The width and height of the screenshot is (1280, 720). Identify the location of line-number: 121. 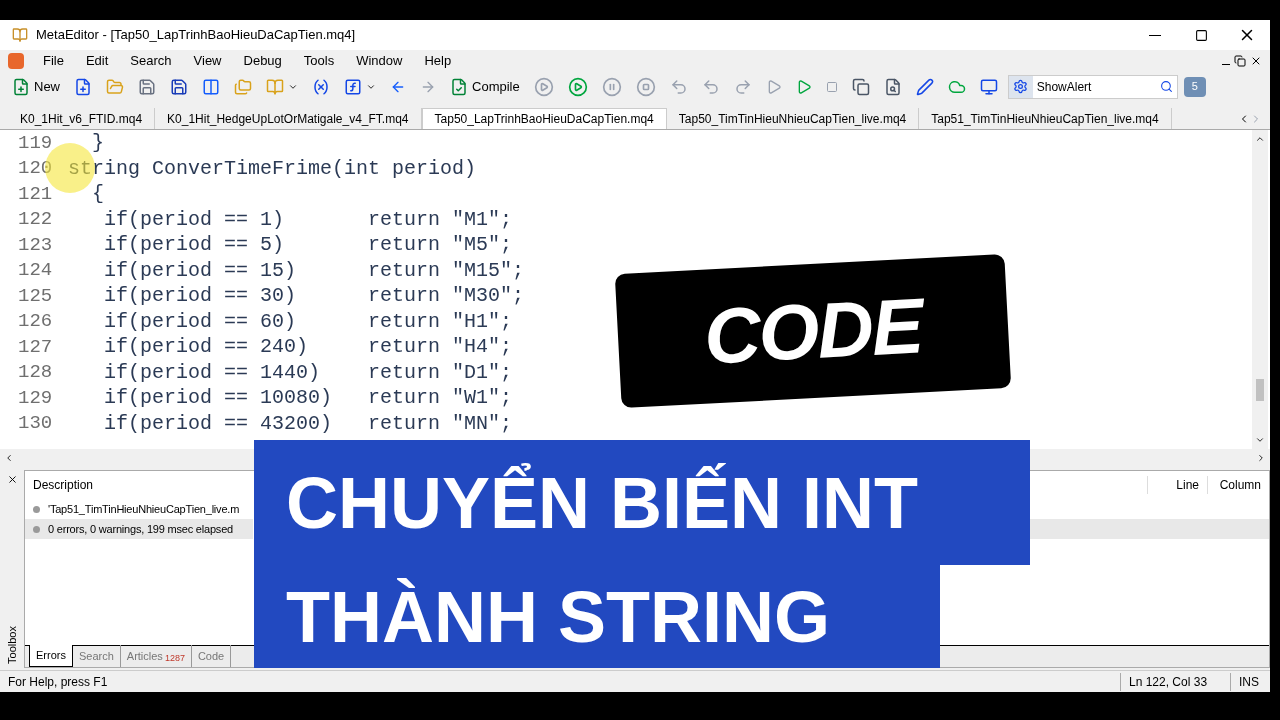
(35, 194).